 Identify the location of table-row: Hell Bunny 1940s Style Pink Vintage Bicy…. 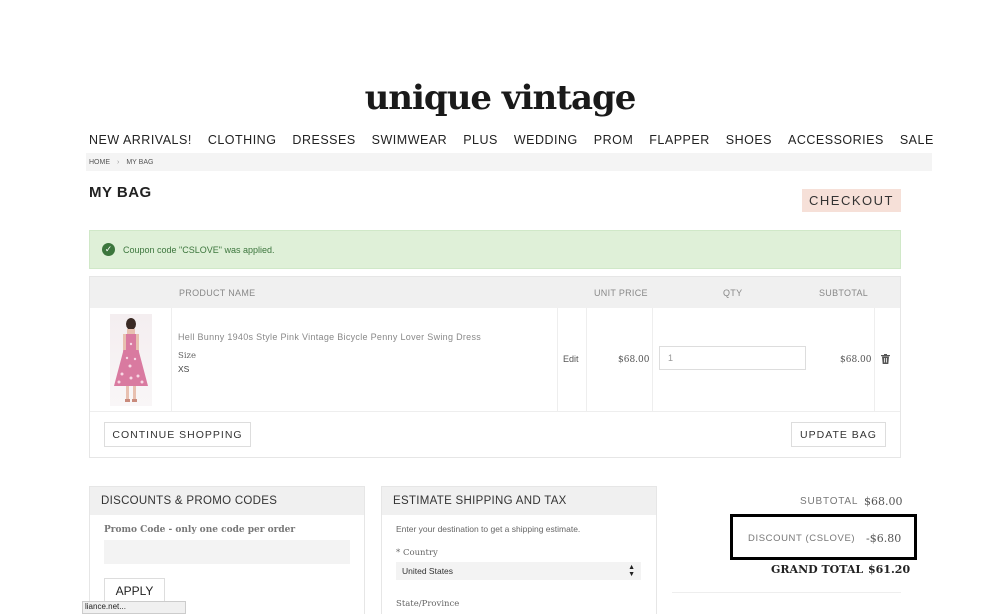
(495, 360).